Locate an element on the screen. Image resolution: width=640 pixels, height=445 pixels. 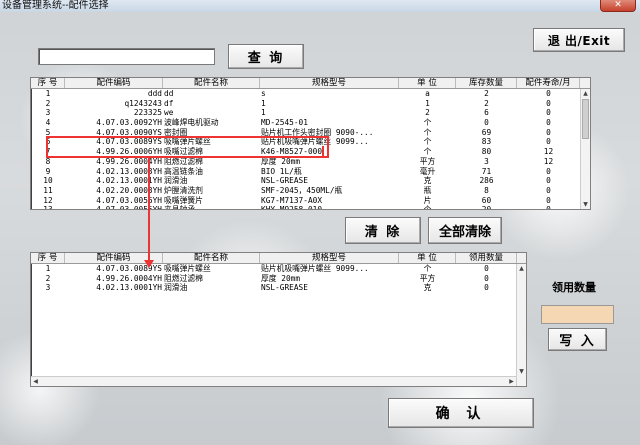
table-cell: 波峰焊电机驱动 is located at coordinates (191, 123).